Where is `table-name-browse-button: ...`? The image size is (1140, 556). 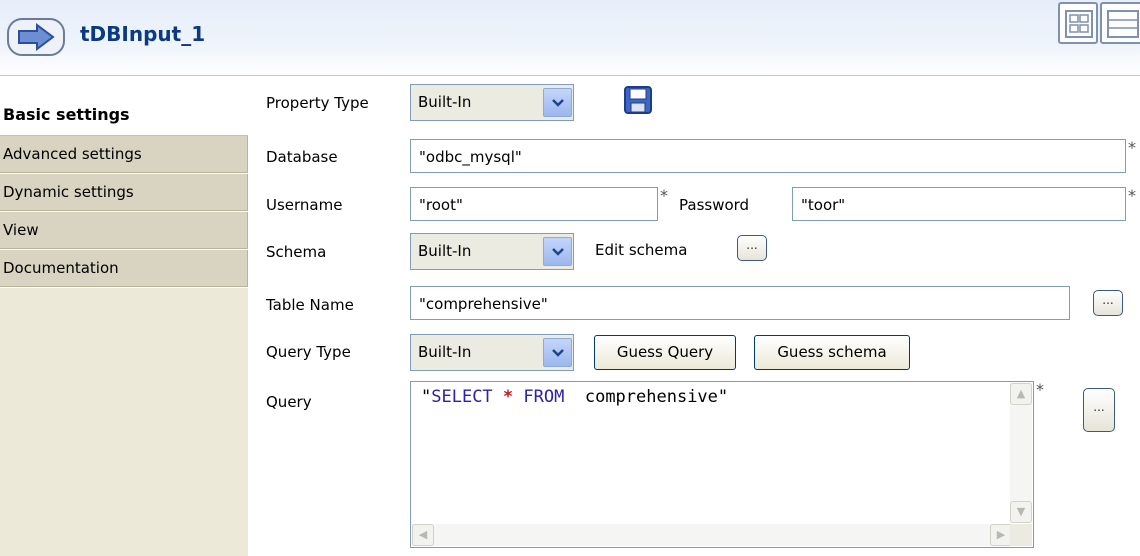 table-name-browse-button: ... is located at coordinates (1108, 303).